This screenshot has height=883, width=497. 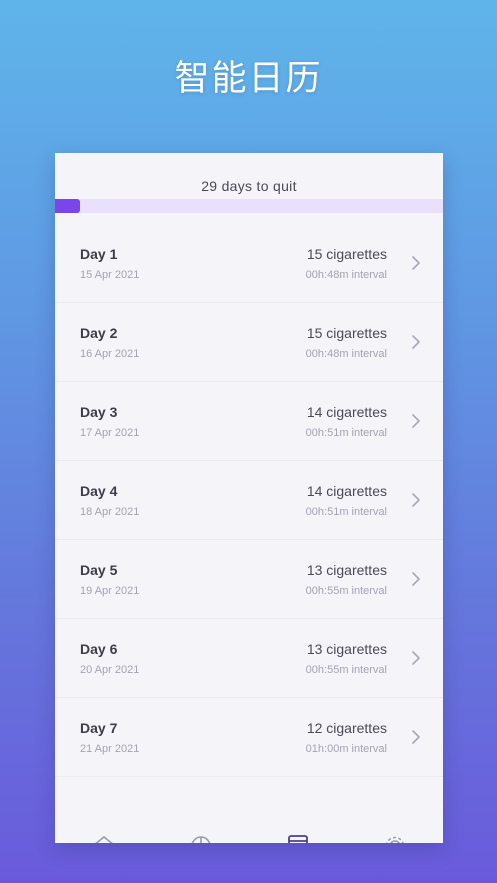 I want to click on tab-calendar, so click(x=297, y=836).